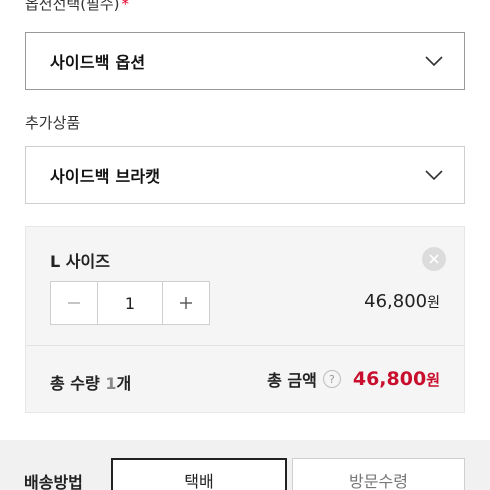  What do you see at coordinates (245, 61) in the screenshot?
I see `option-select-dropdown: 사이드백 옵션` at bounding box center [245, 61].